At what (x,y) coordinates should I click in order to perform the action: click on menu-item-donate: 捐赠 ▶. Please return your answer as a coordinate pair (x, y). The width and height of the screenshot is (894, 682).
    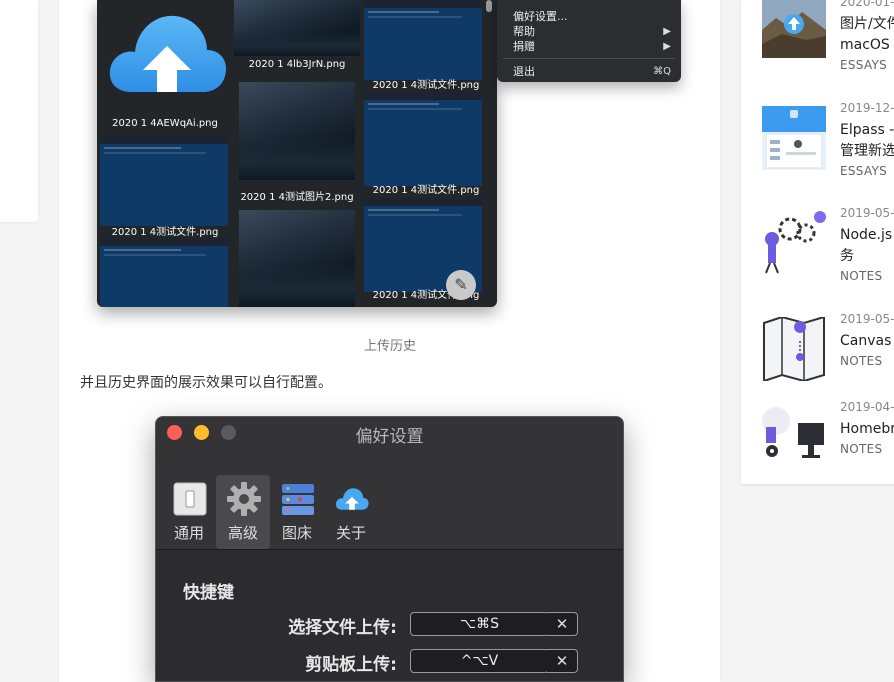
    Looking at the image, I should click on (592, 47).